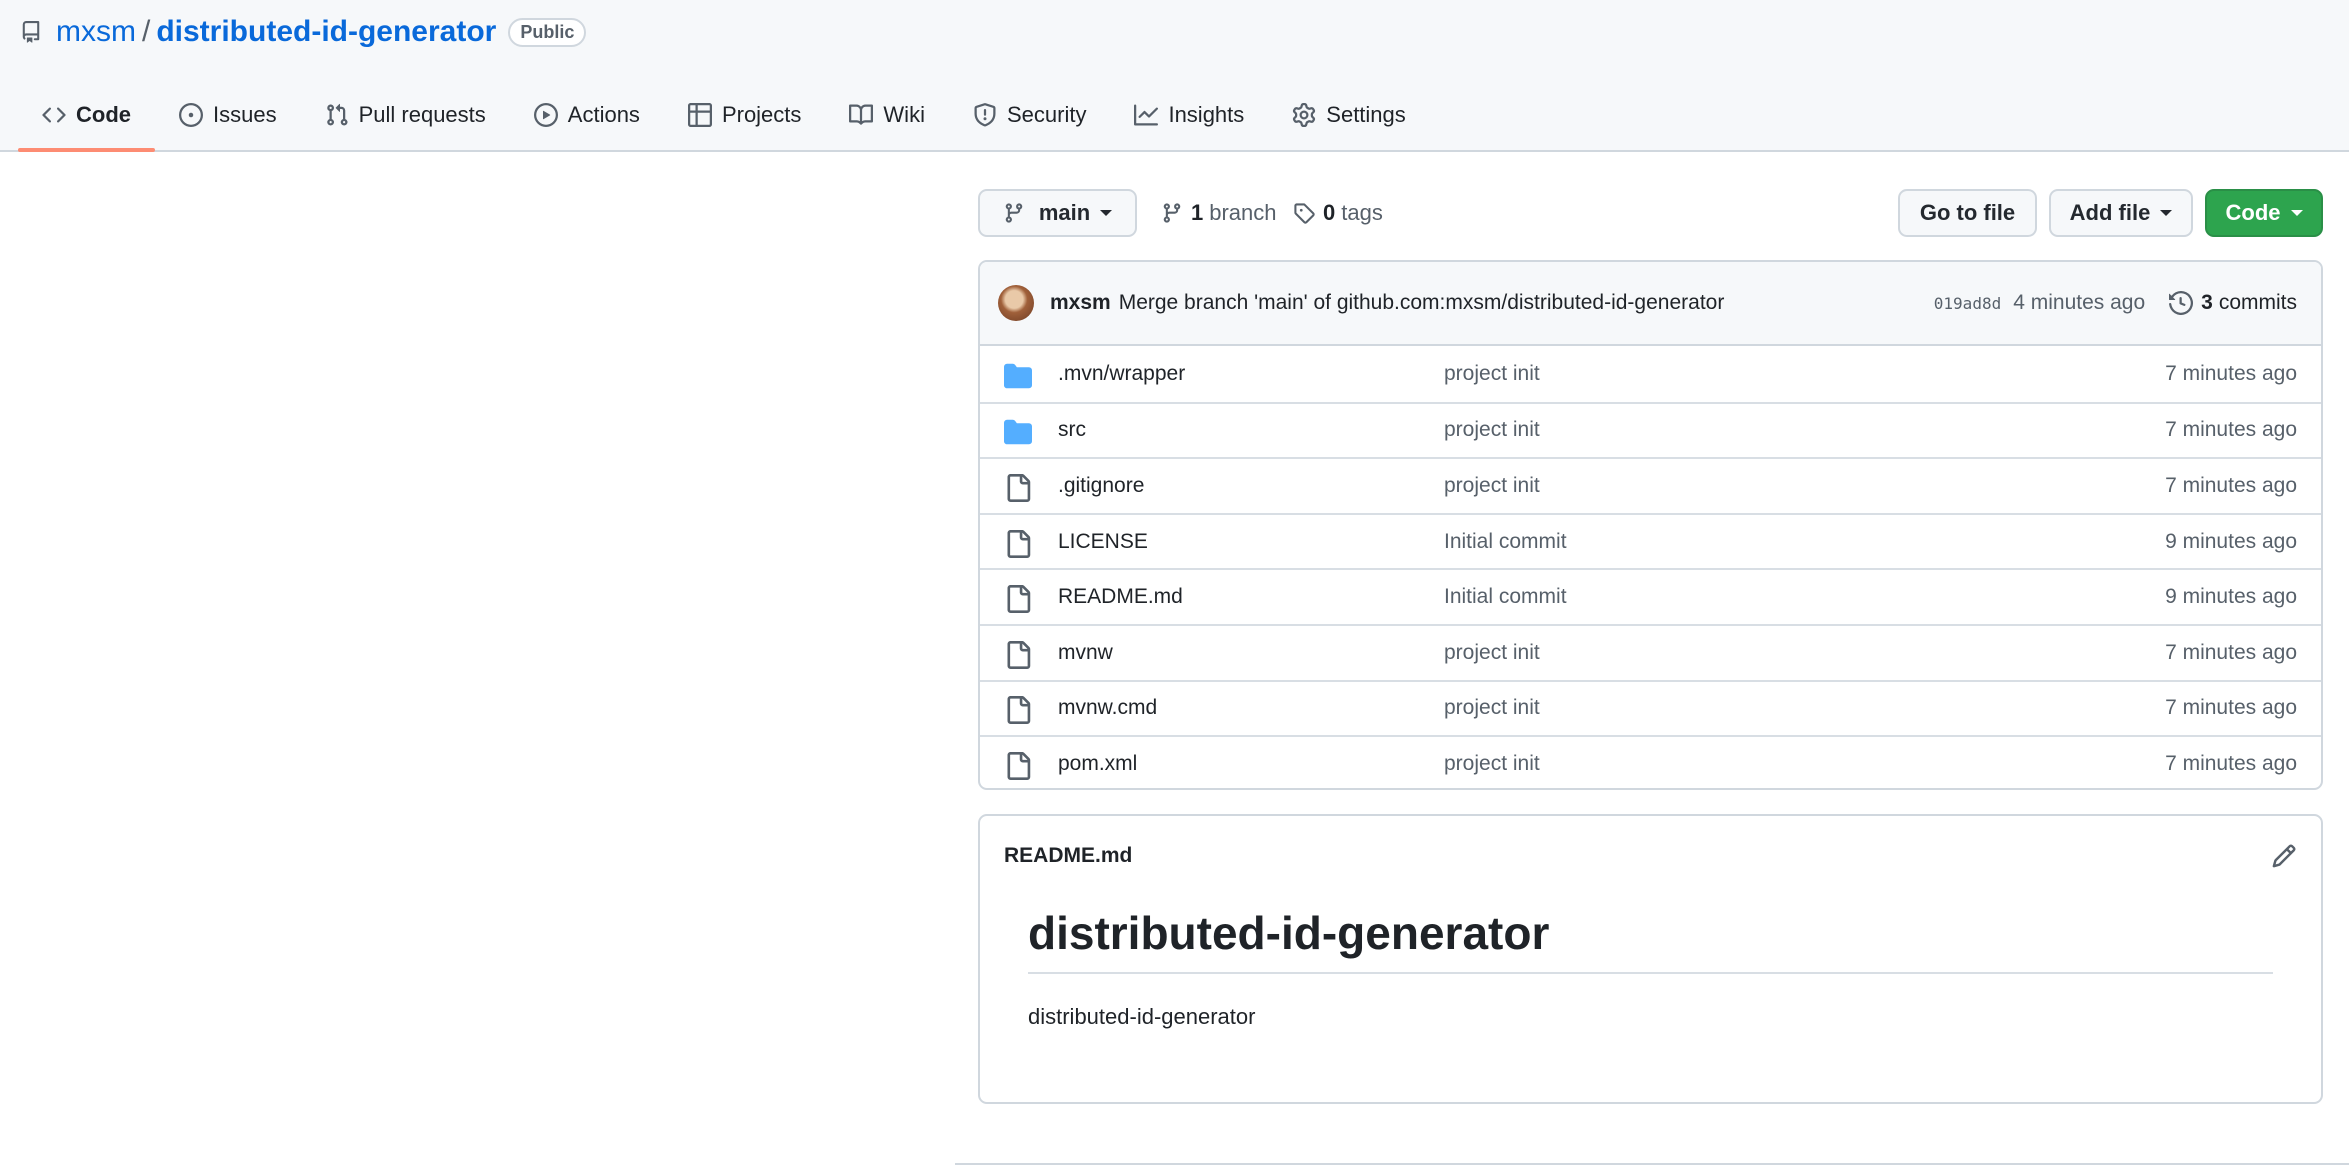 This screenshot has height=1165, width=2349. I want to click on tab-actions: Actions, so click(587, 115).